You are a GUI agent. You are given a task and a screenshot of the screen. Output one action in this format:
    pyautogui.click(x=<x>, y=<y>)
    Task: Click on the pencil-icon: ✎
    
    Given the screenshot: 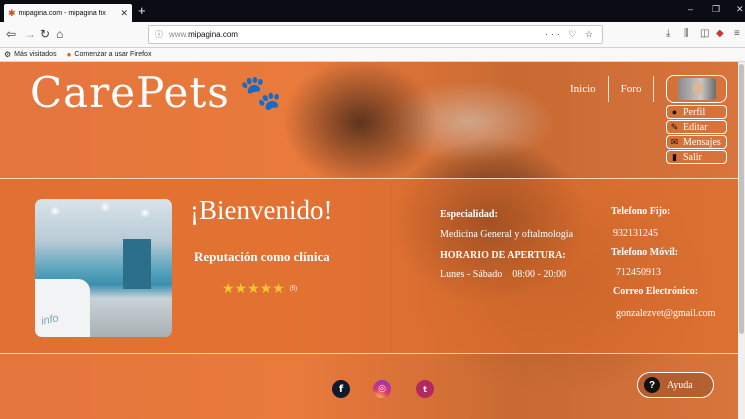 What is the action you would take?
    pyautogui.click(x=674, y=126)
    